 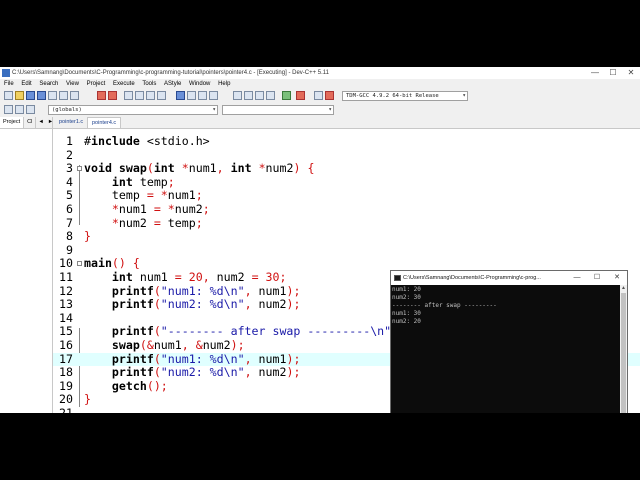 What do you see at coordinates (286, 95) in the screenshot?
I see `check-syntax-icon` at bounding box center [286, 95].